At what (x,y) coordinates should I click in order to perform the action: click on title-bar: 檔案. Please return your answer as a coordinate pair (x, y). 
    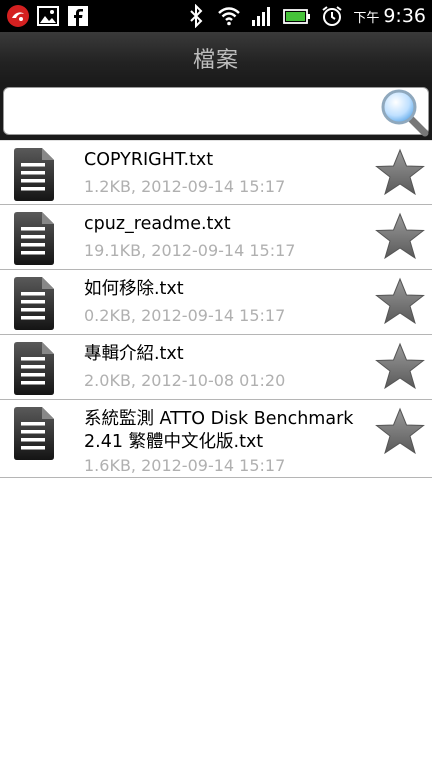
    Looking at the image, I should click on (216, 58).